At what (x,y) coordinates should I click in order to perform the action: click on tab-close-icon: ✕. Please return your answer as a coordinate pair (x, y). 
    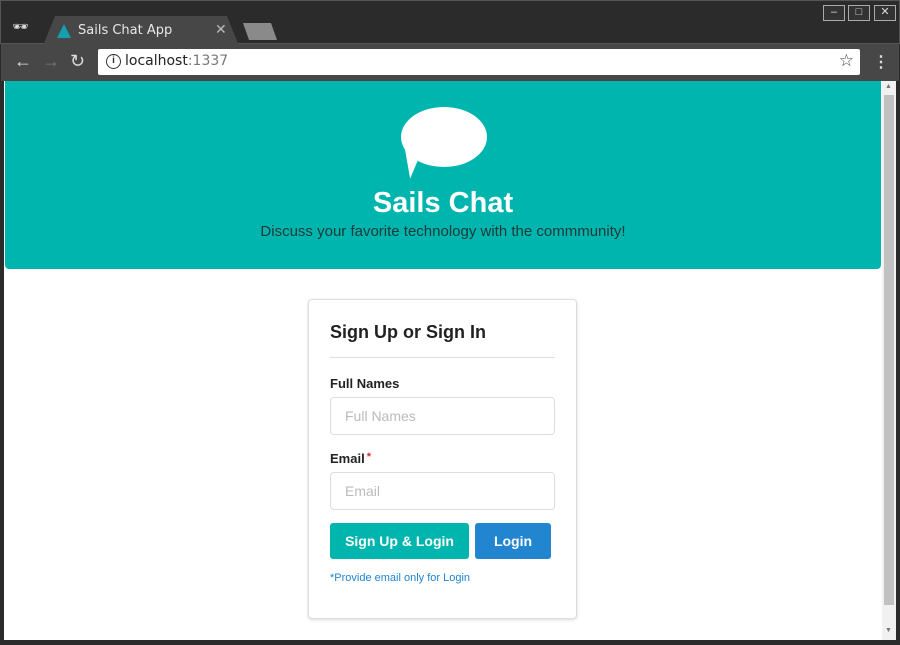
    Looking at the image, I should click on (221, 29).